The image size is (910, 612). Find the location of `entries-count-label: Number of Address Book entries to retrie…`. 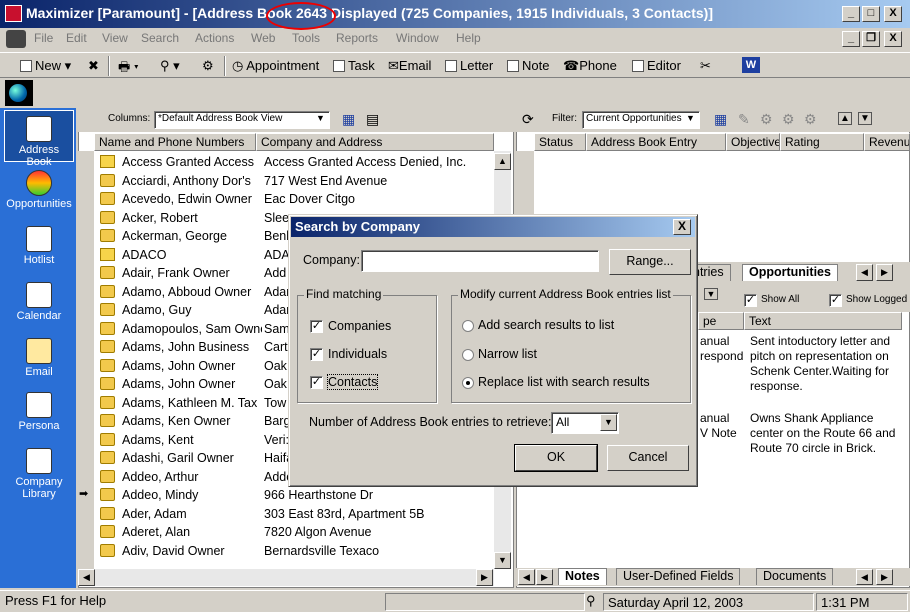

entries-count-label: Number of Address Book entries to retrie… is located at coordinates (430, 422).